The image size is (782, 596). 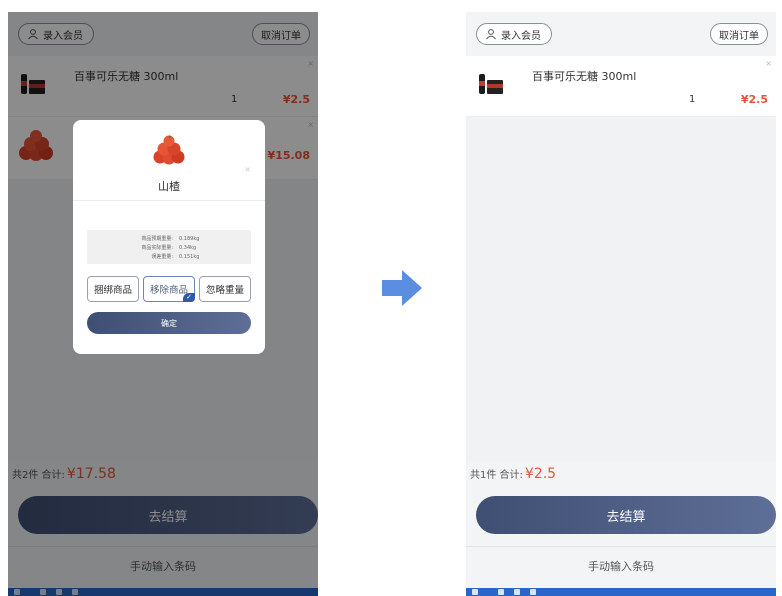 What do you see at coordinates (540, 474) in the screenshot?
I see `total-amount: ¥2.5` at bounding box center [540, 474].